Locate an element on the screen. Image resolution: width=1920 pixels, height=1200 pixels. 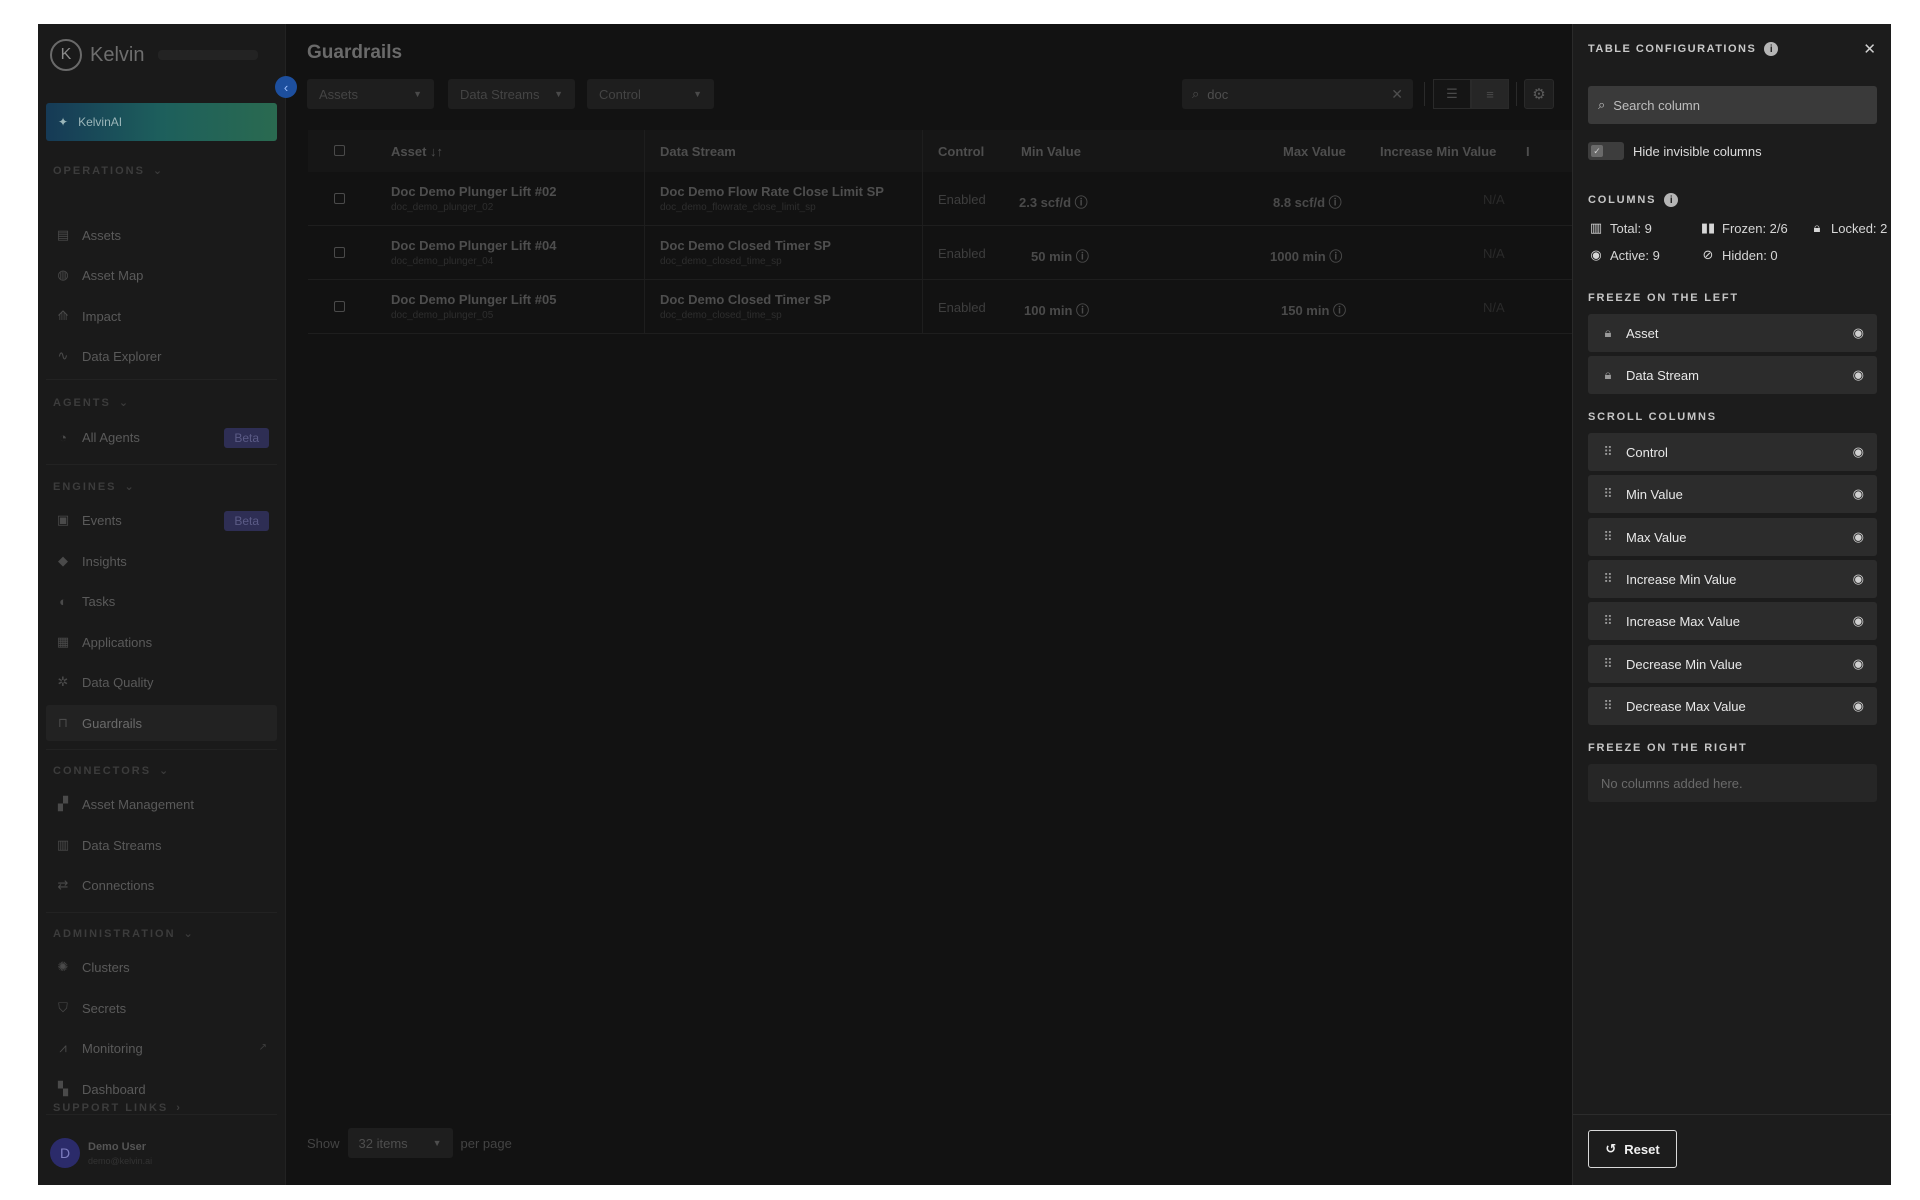
control-filter-select: Control ▼ is located at coordinates (650, 94).